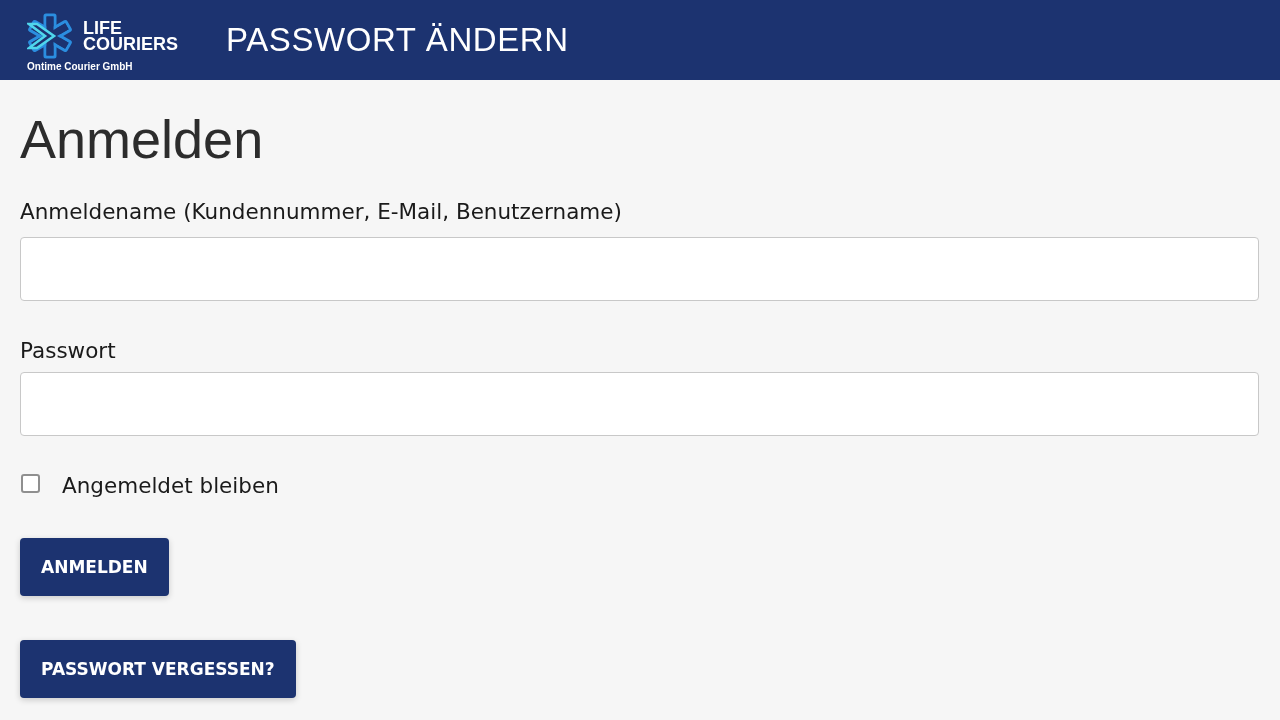  I want to click on remember-label: Angemeldet bleiben, so click(170, 486).